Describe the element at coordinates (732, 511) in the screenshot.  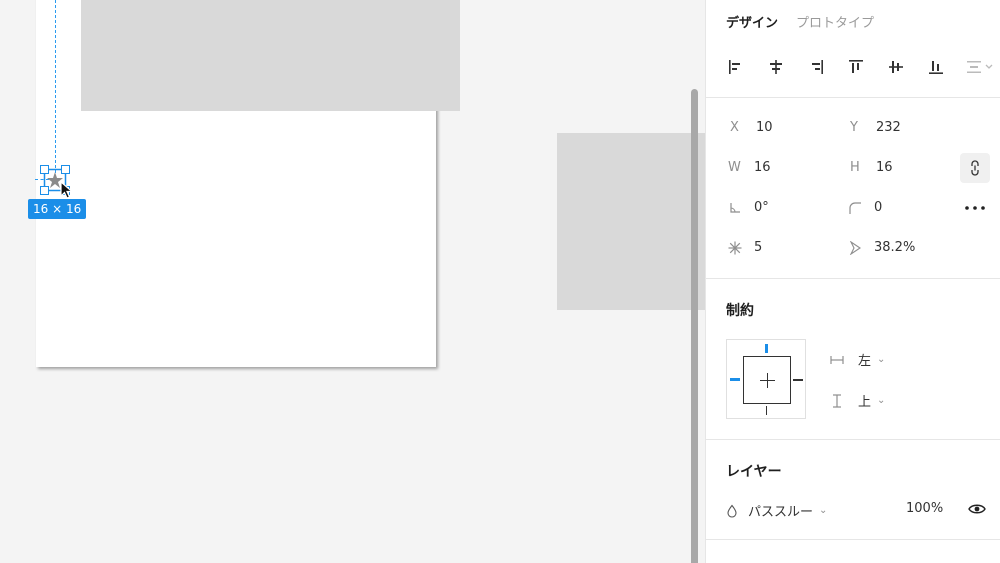
I see `drop-icon` at that location.